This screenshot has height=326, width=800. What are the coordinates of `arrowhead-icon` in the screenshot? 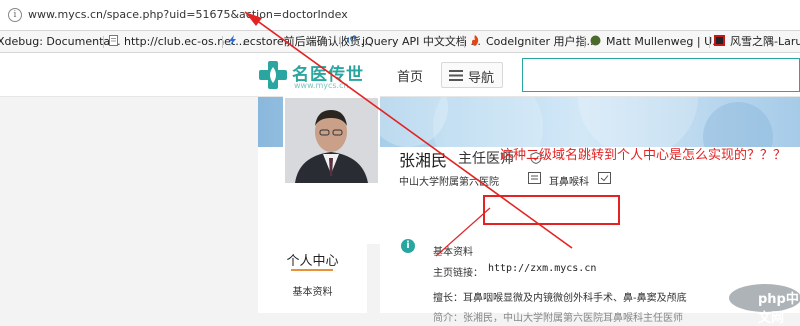 It's located at (253, 19).